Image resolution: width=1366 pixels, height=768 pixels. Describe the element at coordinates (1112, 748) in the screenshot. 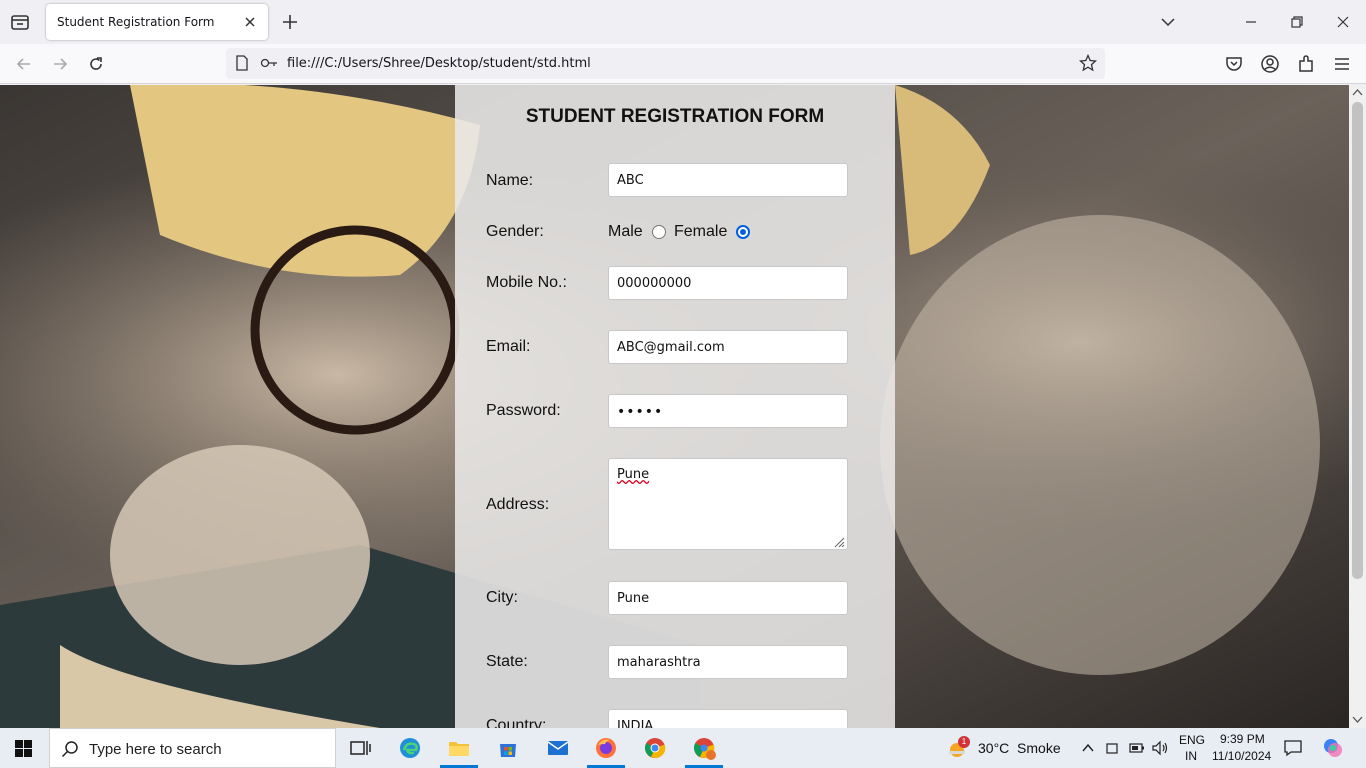

I see `meet-icon` at that location.